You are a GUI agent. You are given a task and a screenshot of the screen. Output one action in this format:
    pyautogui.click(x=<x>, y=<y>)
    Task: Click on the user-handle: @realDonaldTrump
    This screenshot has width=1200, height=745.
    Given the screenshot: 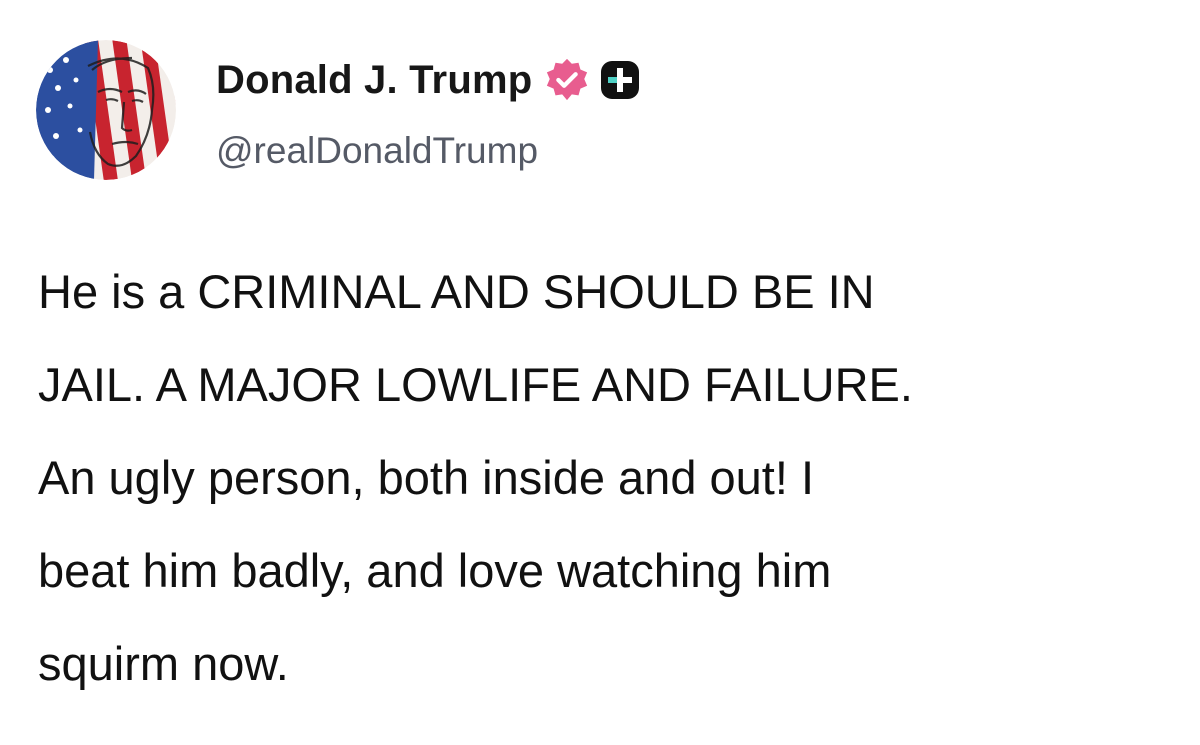 What is the action you would take?
    pyautogui.click(x=428, y=151)
    